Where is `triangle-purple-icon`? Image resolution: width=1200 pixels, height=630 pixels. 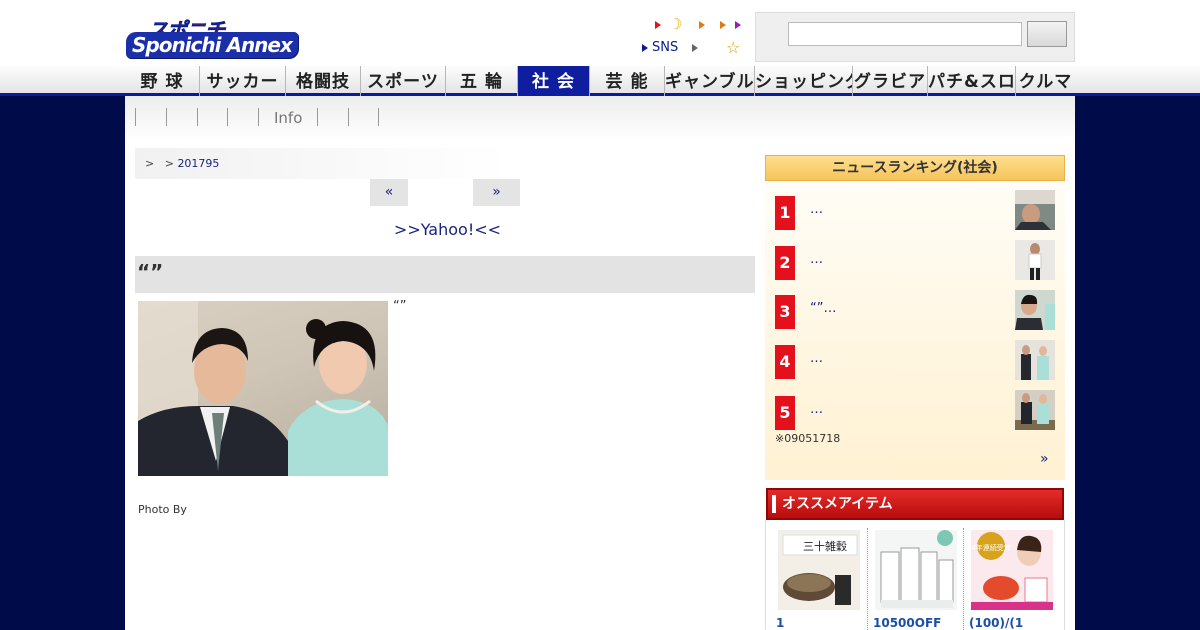 triangle-purple-icon is located at coordinates (738, 25).